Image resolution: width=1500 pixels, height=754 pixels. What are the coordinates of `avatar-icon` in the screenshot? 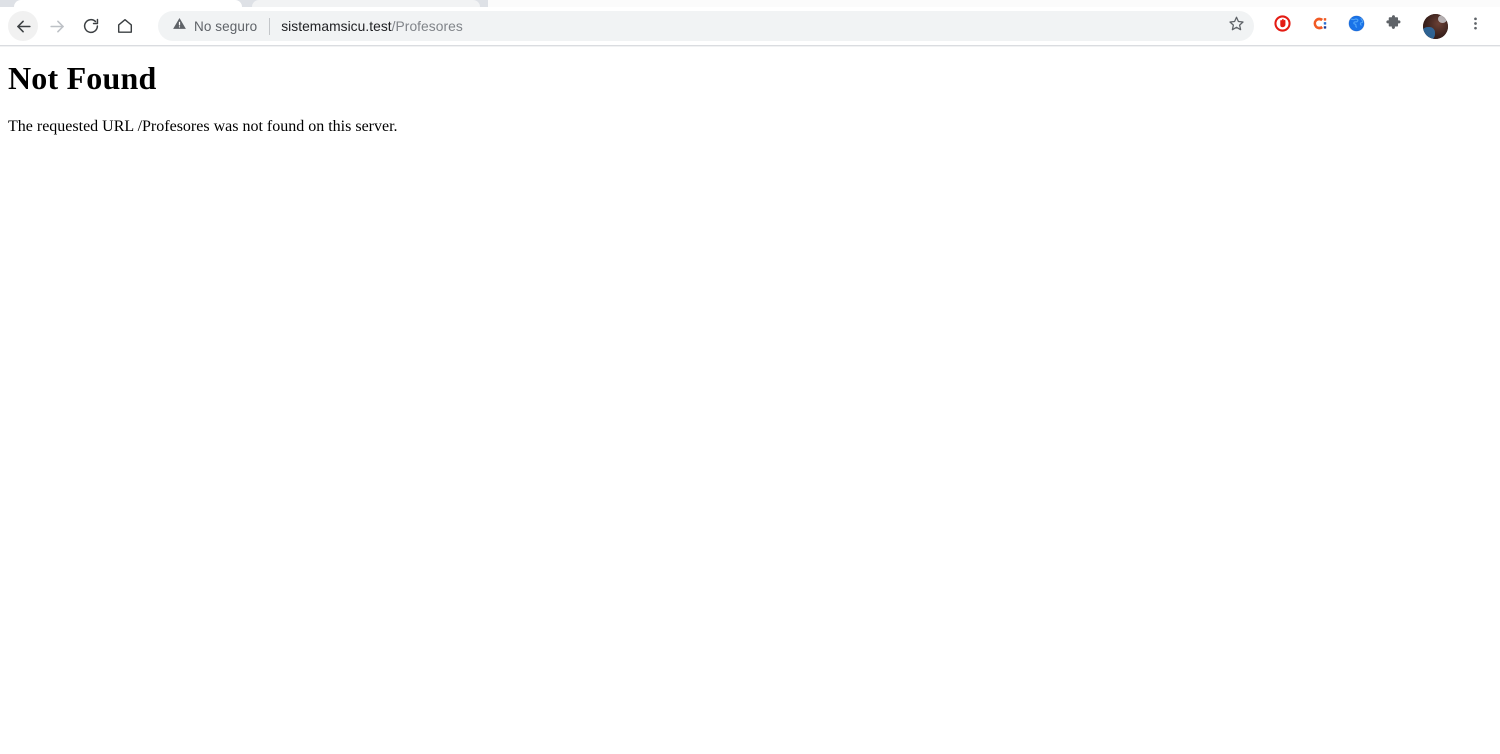 It's located at (1435, 26).